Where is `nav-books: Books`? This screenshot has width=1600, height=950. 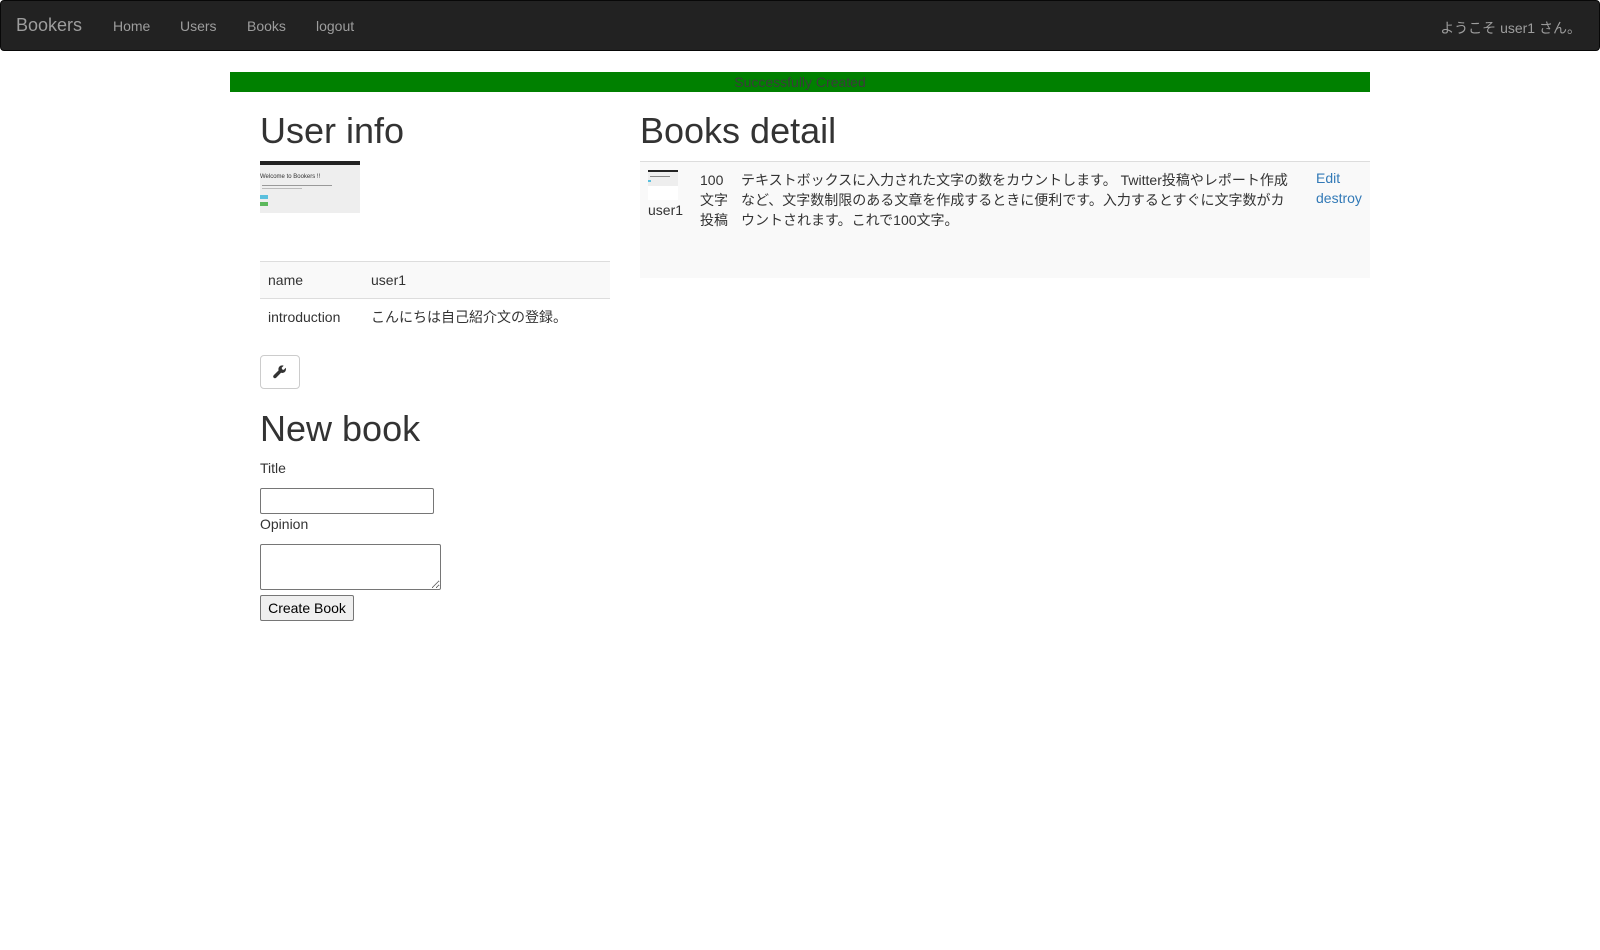 nav-books: Books is located at coordinates (266, 26).